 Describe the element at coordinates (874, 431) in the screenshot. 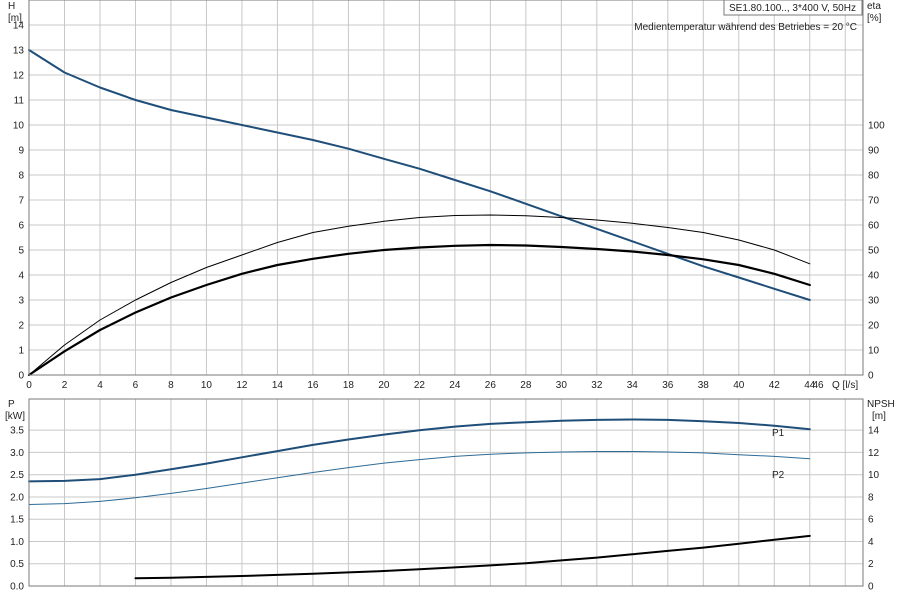

I see `y-right-tick-label: 14` at that location.